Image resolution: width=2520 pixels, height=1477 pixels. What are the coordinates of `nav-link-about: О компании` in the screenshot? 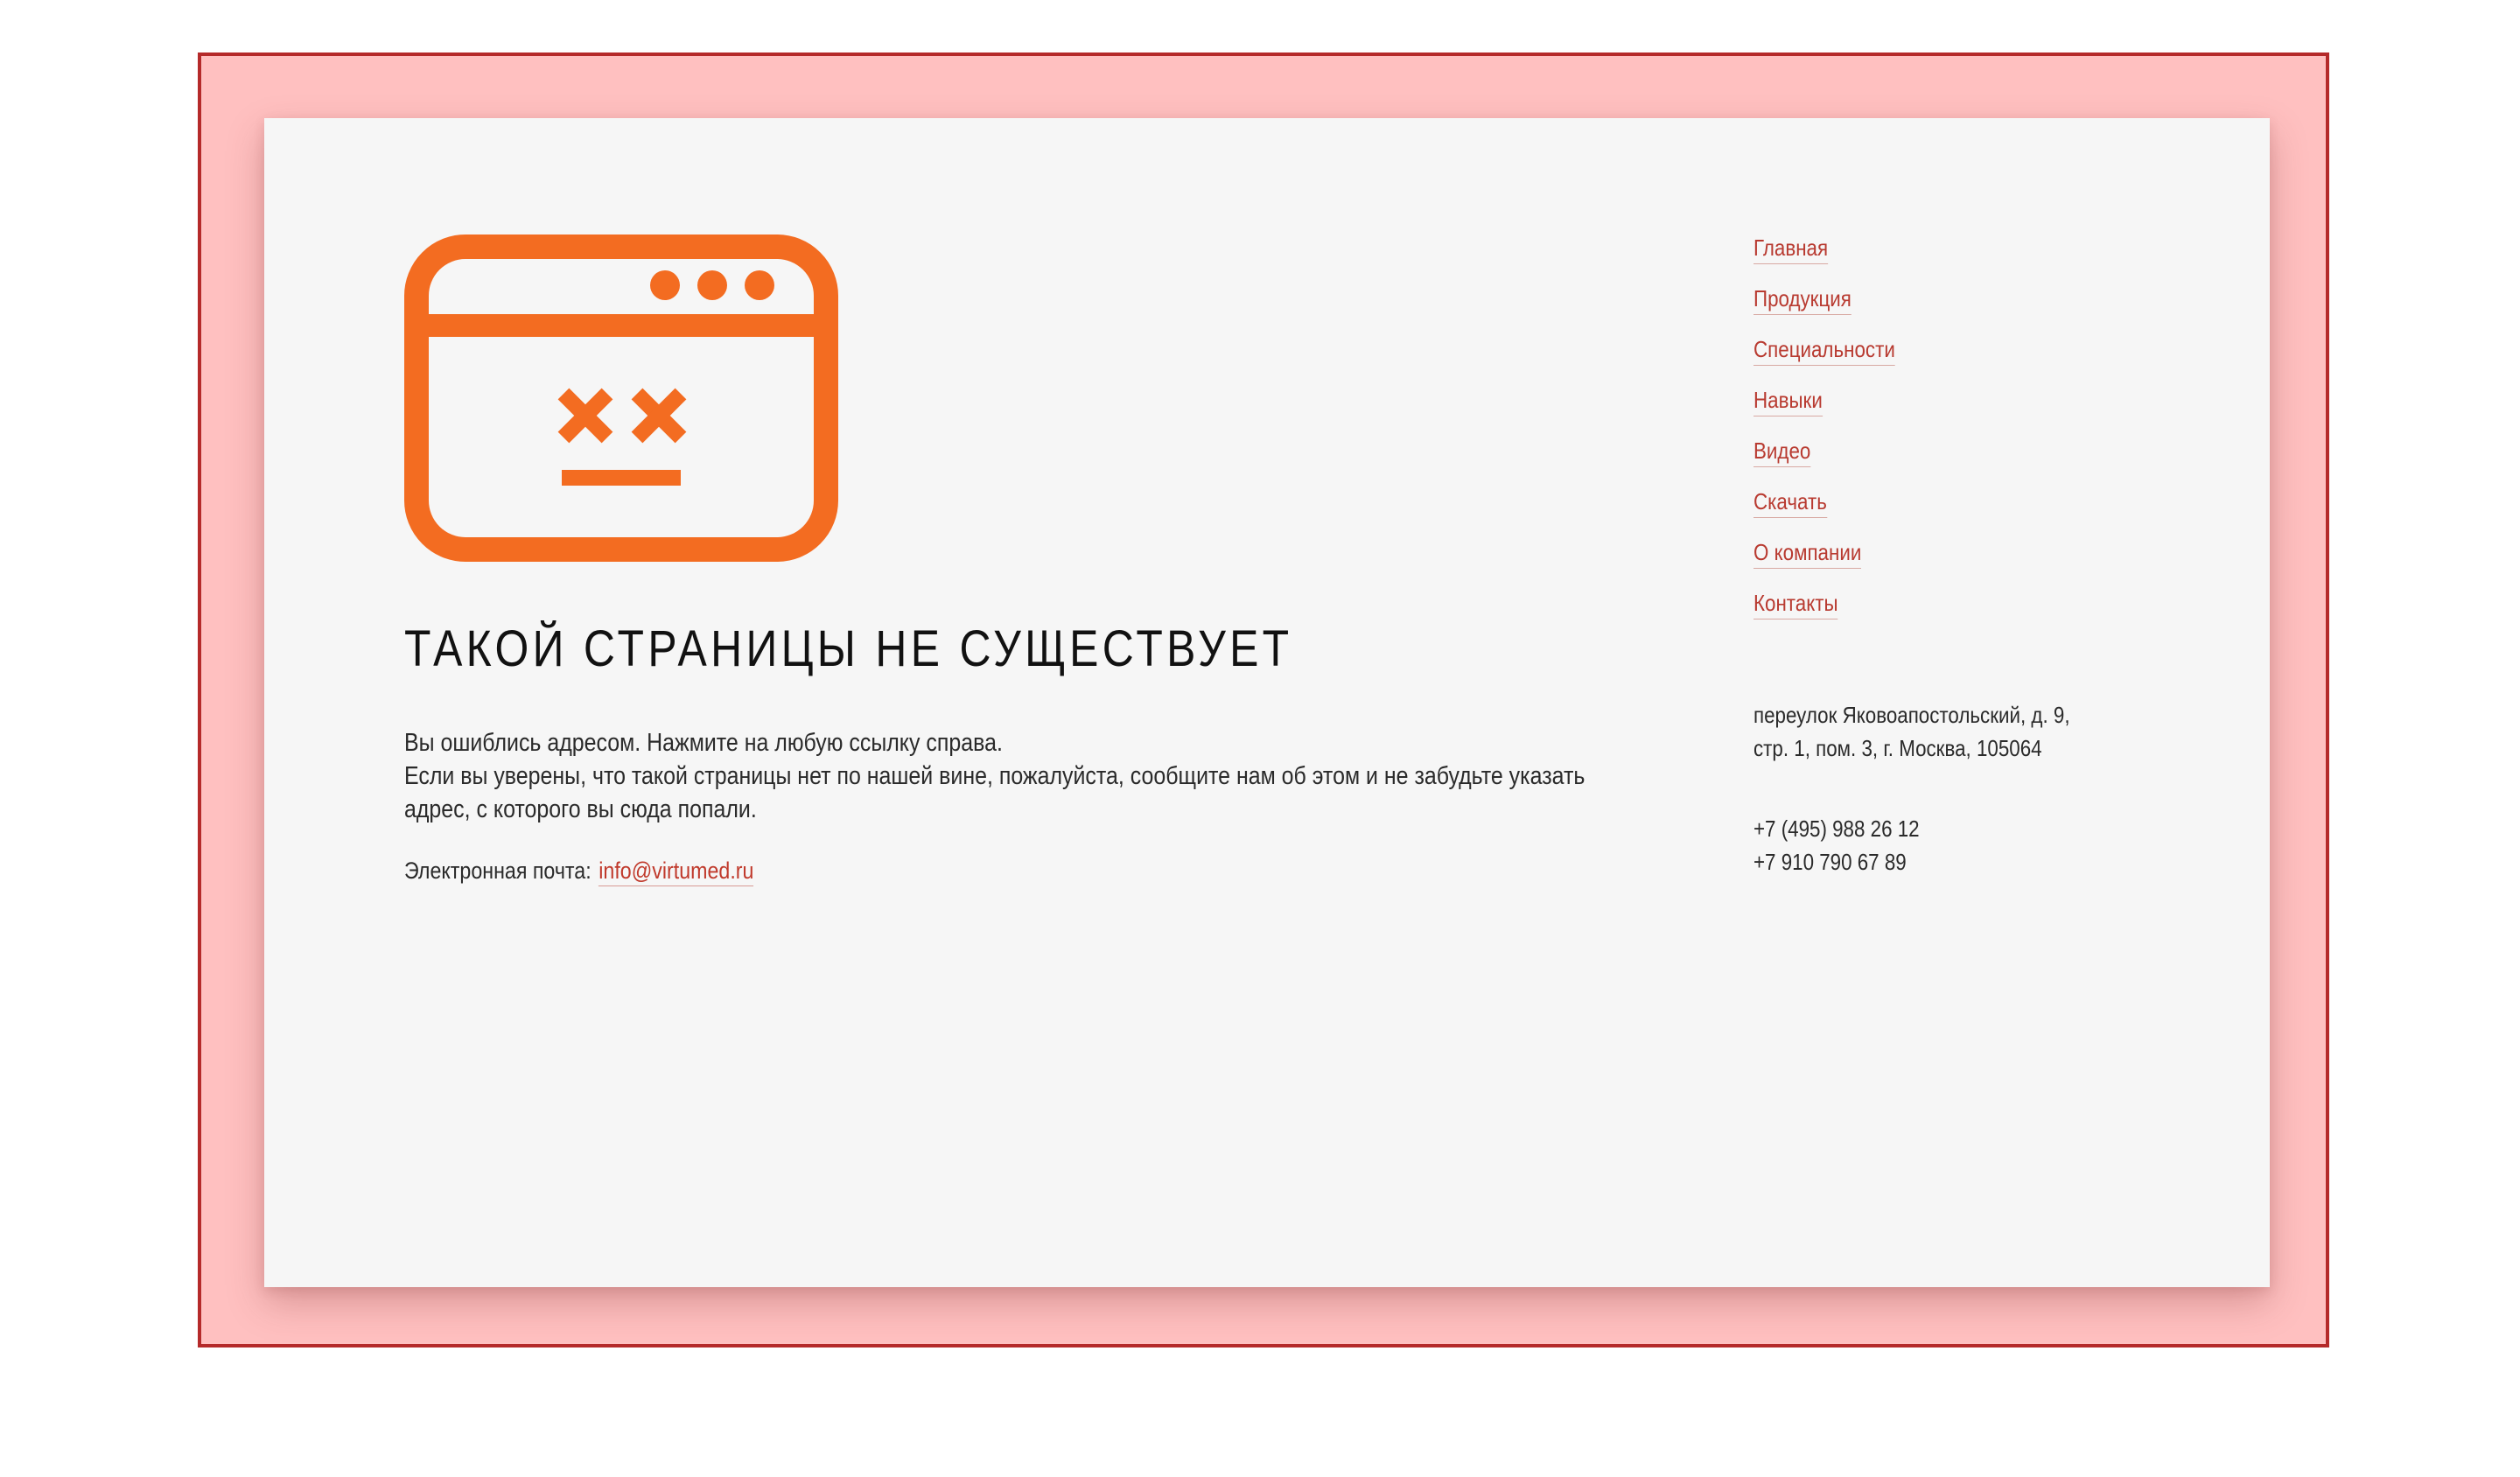 It's located at (1808, 554).